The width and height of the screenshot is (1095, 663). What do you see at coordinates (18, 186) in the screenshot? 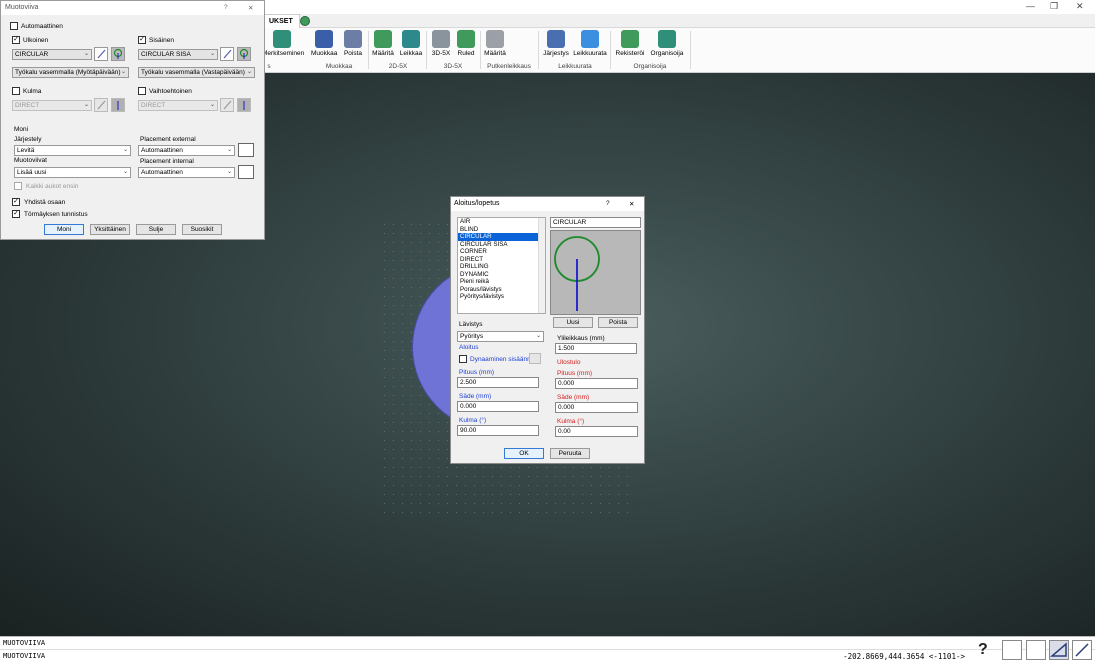
I see `kaikki-aukot-checkbox` at bounding box center [18, 186].